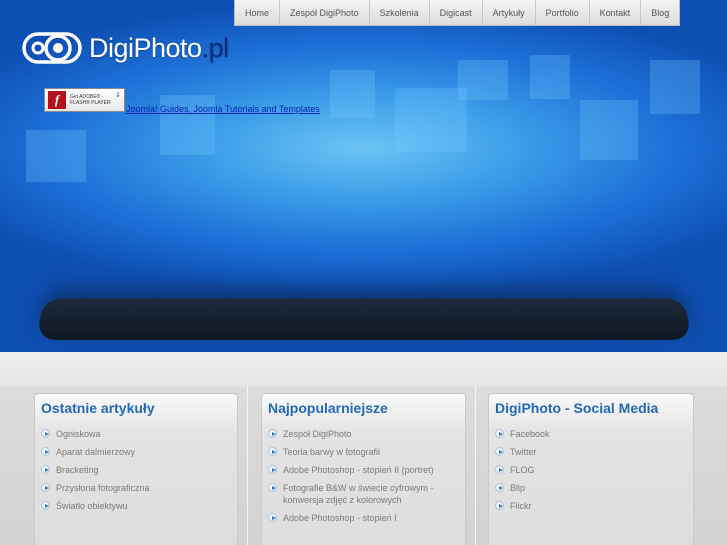 The height and width of the screenshot is (545, 727). Describe the element at coordinates (139, 488) in the screenshot. I see `list-item: Przysłona fotograficzna` at that location.